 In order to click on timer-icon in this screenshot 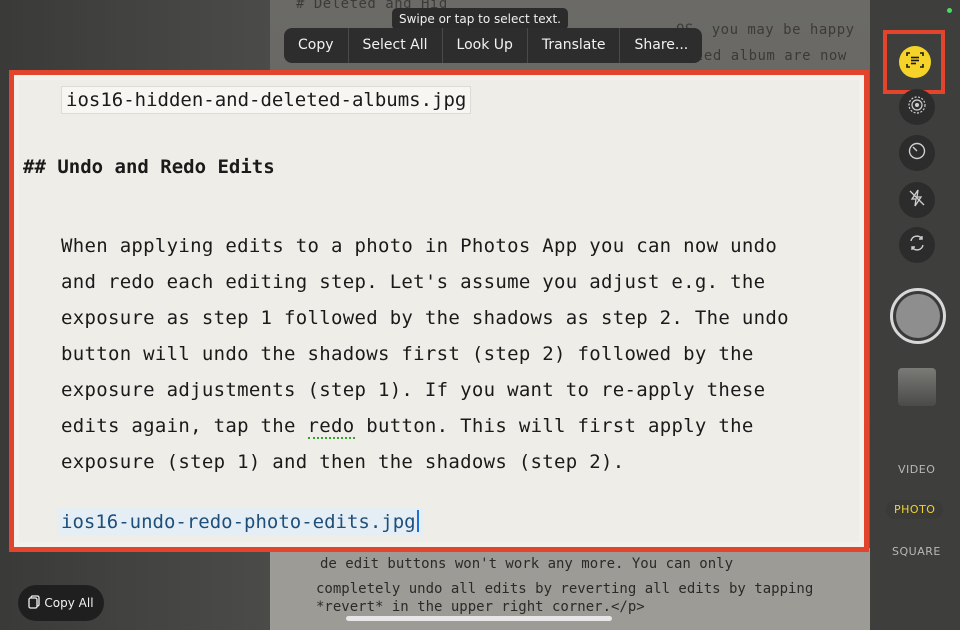, I will do `click(917, 153)`.